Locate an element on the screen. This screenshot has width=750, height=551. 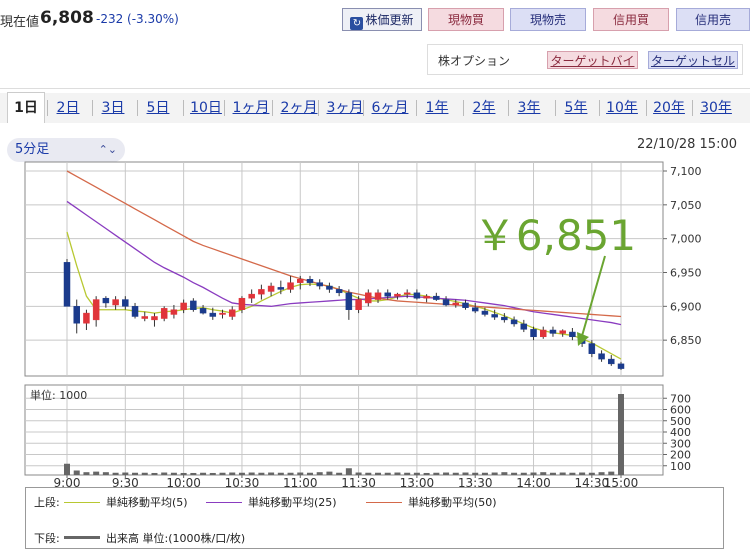
price-tick-label: 6,850 is located at coordinates (686, 340).